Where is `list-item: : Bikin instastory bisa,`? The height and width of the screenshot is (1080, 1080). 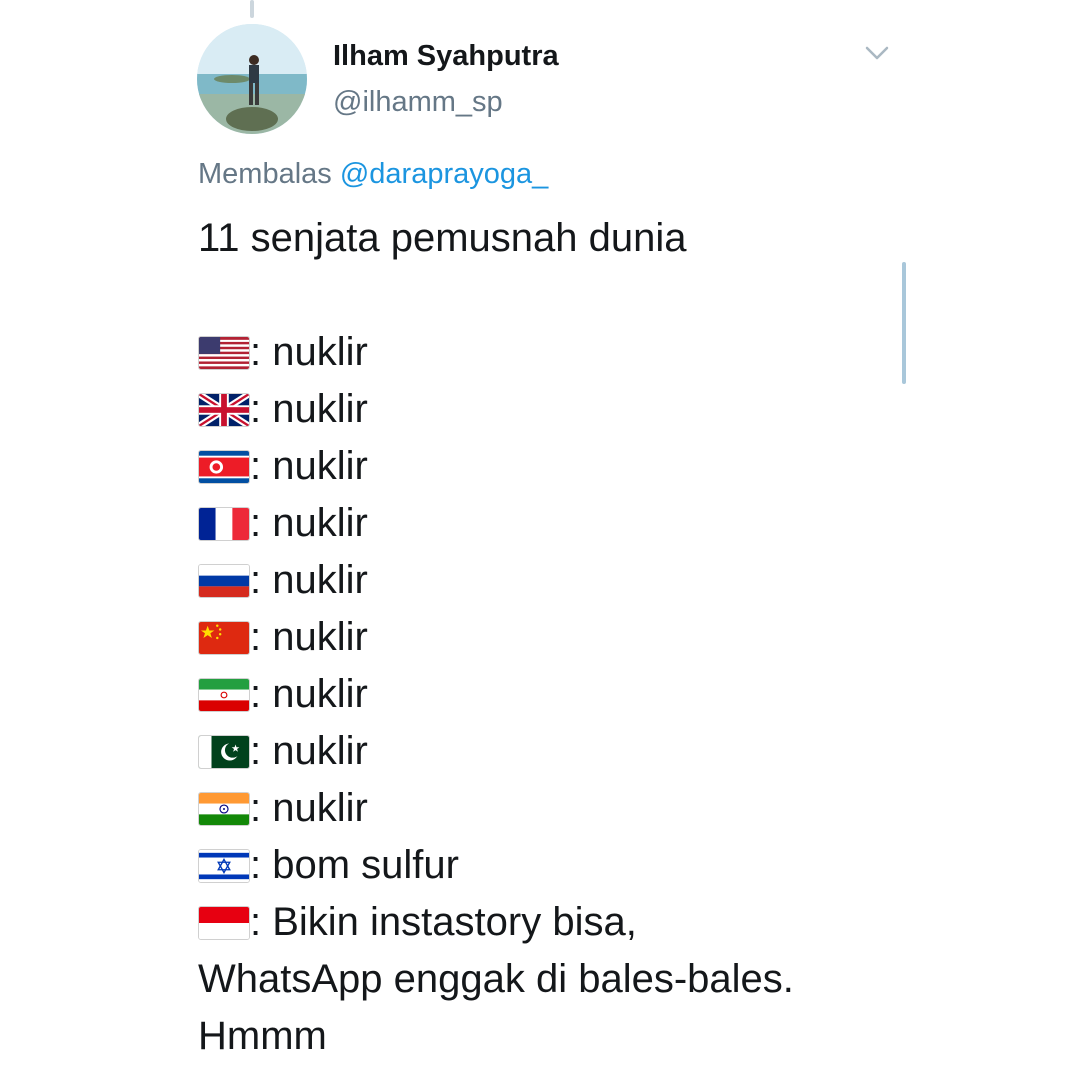
list-item: : Bikin instastory bisa, is located at coordinates (588, 922).